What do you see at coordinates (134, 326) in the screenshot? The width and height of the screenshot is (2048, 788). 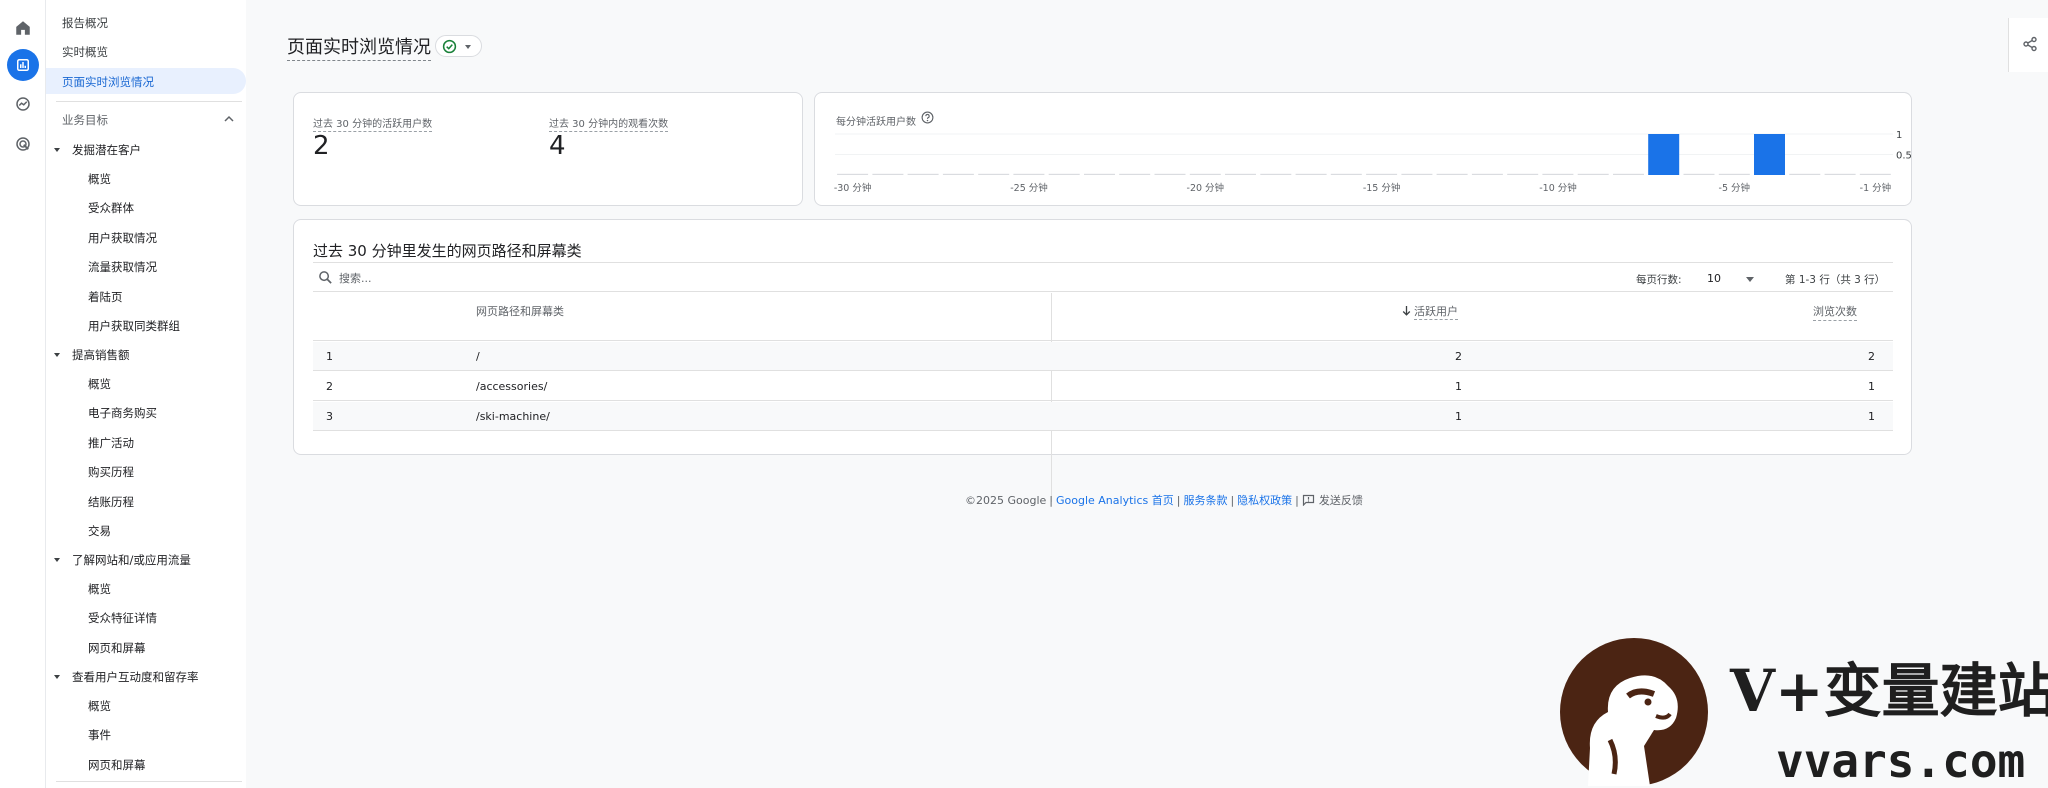 I see `sidebar-item: 用户获取同类群组` at bounding box center [134, 326].